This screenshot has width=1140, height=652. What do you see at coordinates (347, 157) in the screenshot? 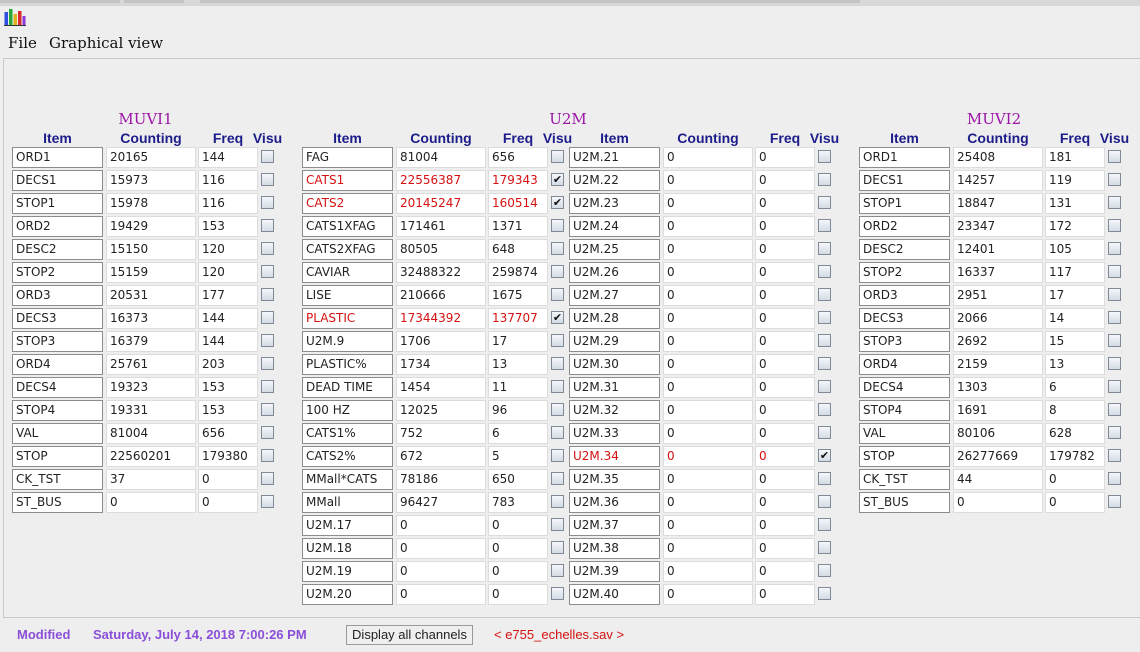
I see `channel-name-cell: FAG` at bounding box center [347, 157].